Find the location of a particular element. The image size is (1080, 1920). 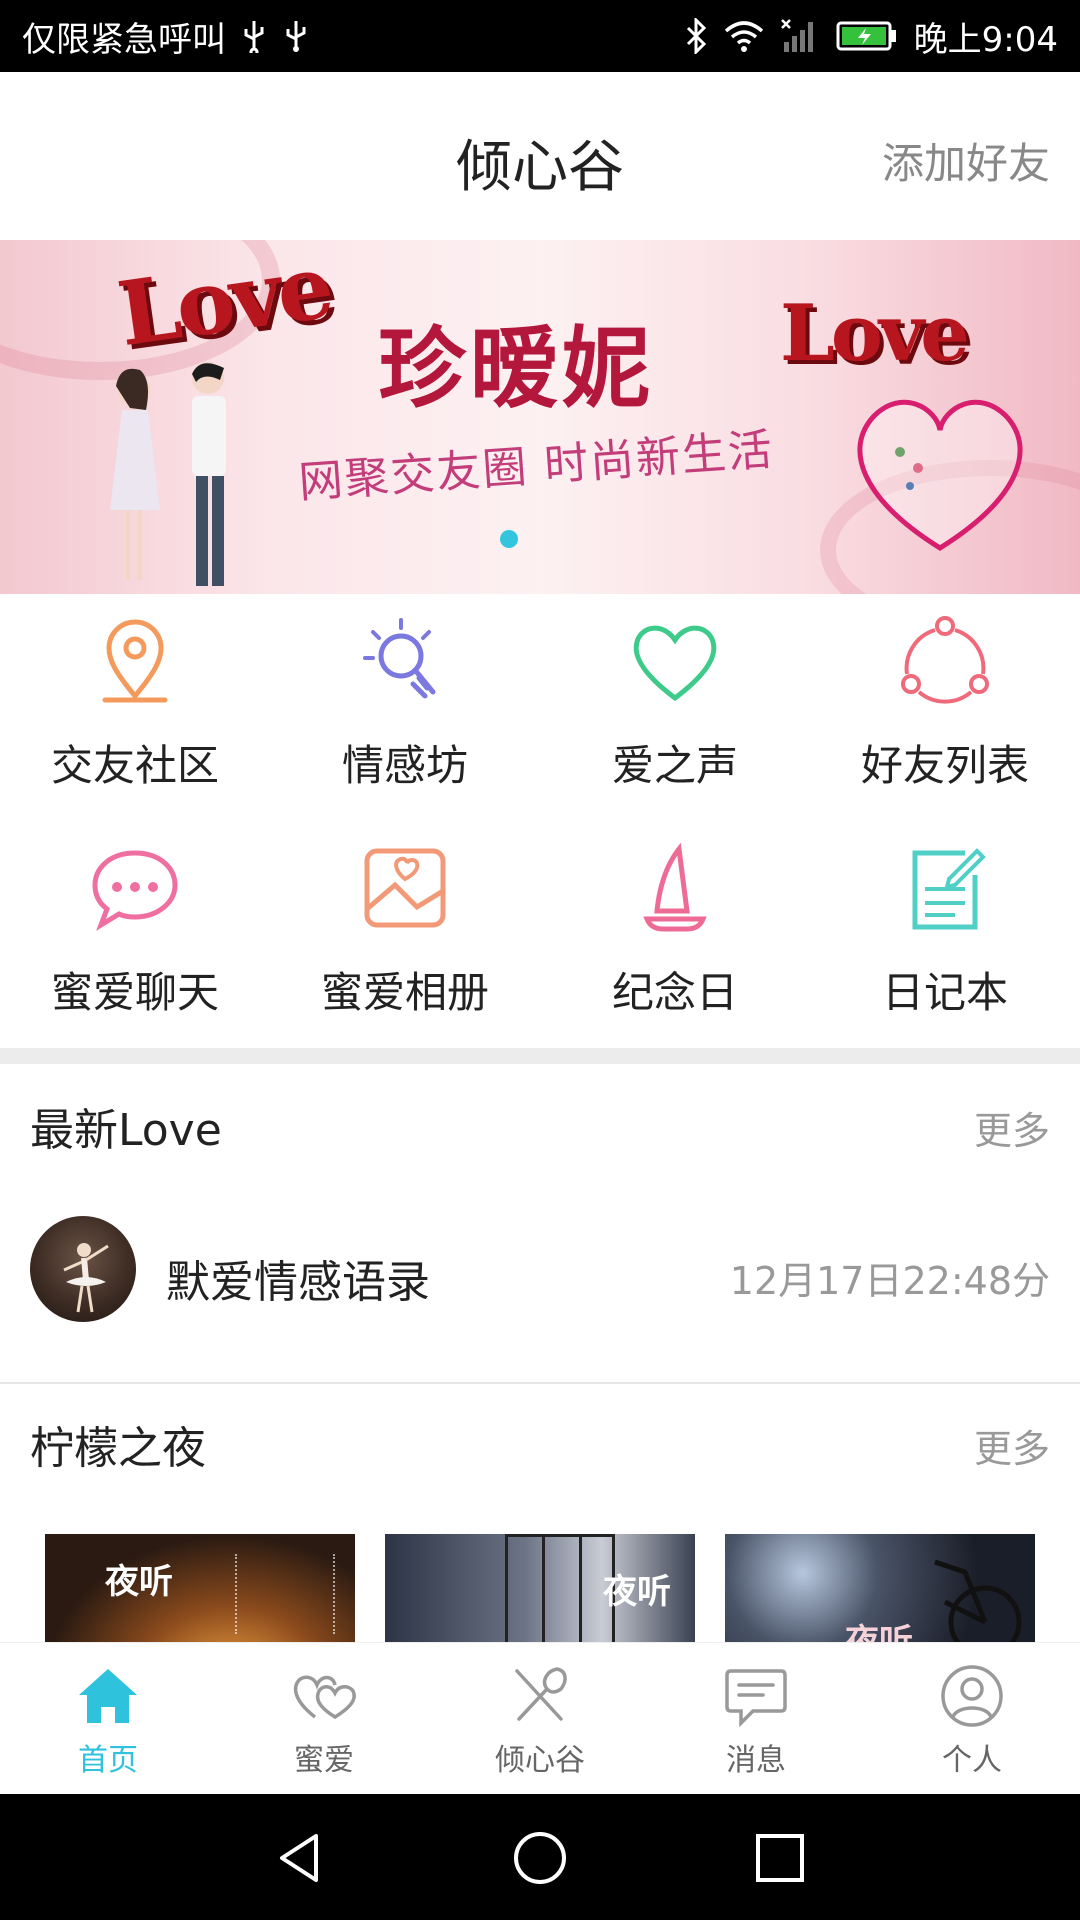

user-icon is located at coordinates (972, 1696).